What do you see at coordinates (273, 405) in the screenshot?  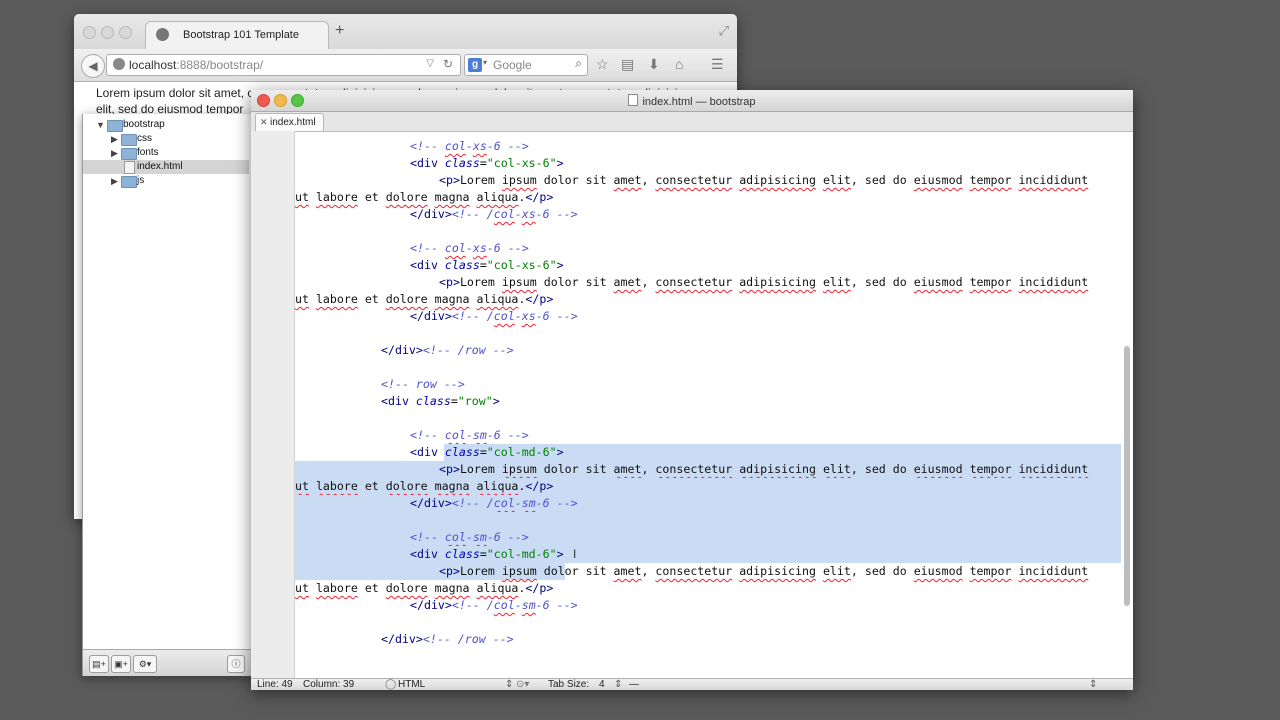 I see `line-number-gutter` at bounding box center [273, 405].